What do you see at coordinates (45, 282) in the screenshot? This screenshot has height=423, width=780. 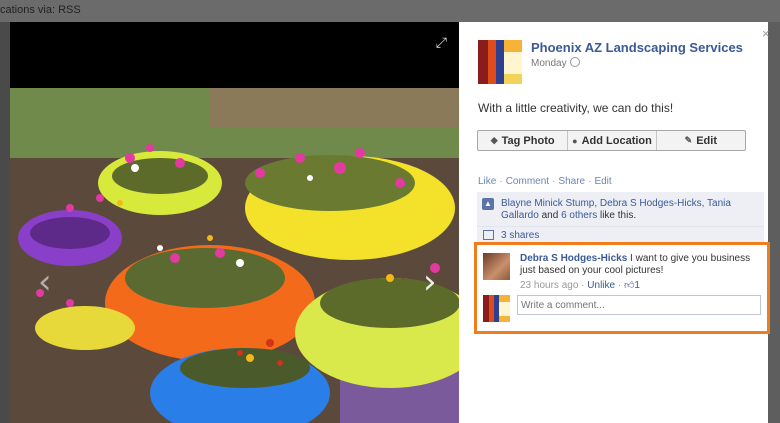 I see `previous-photo-icon: ‹` at bounding box center [45, 282].